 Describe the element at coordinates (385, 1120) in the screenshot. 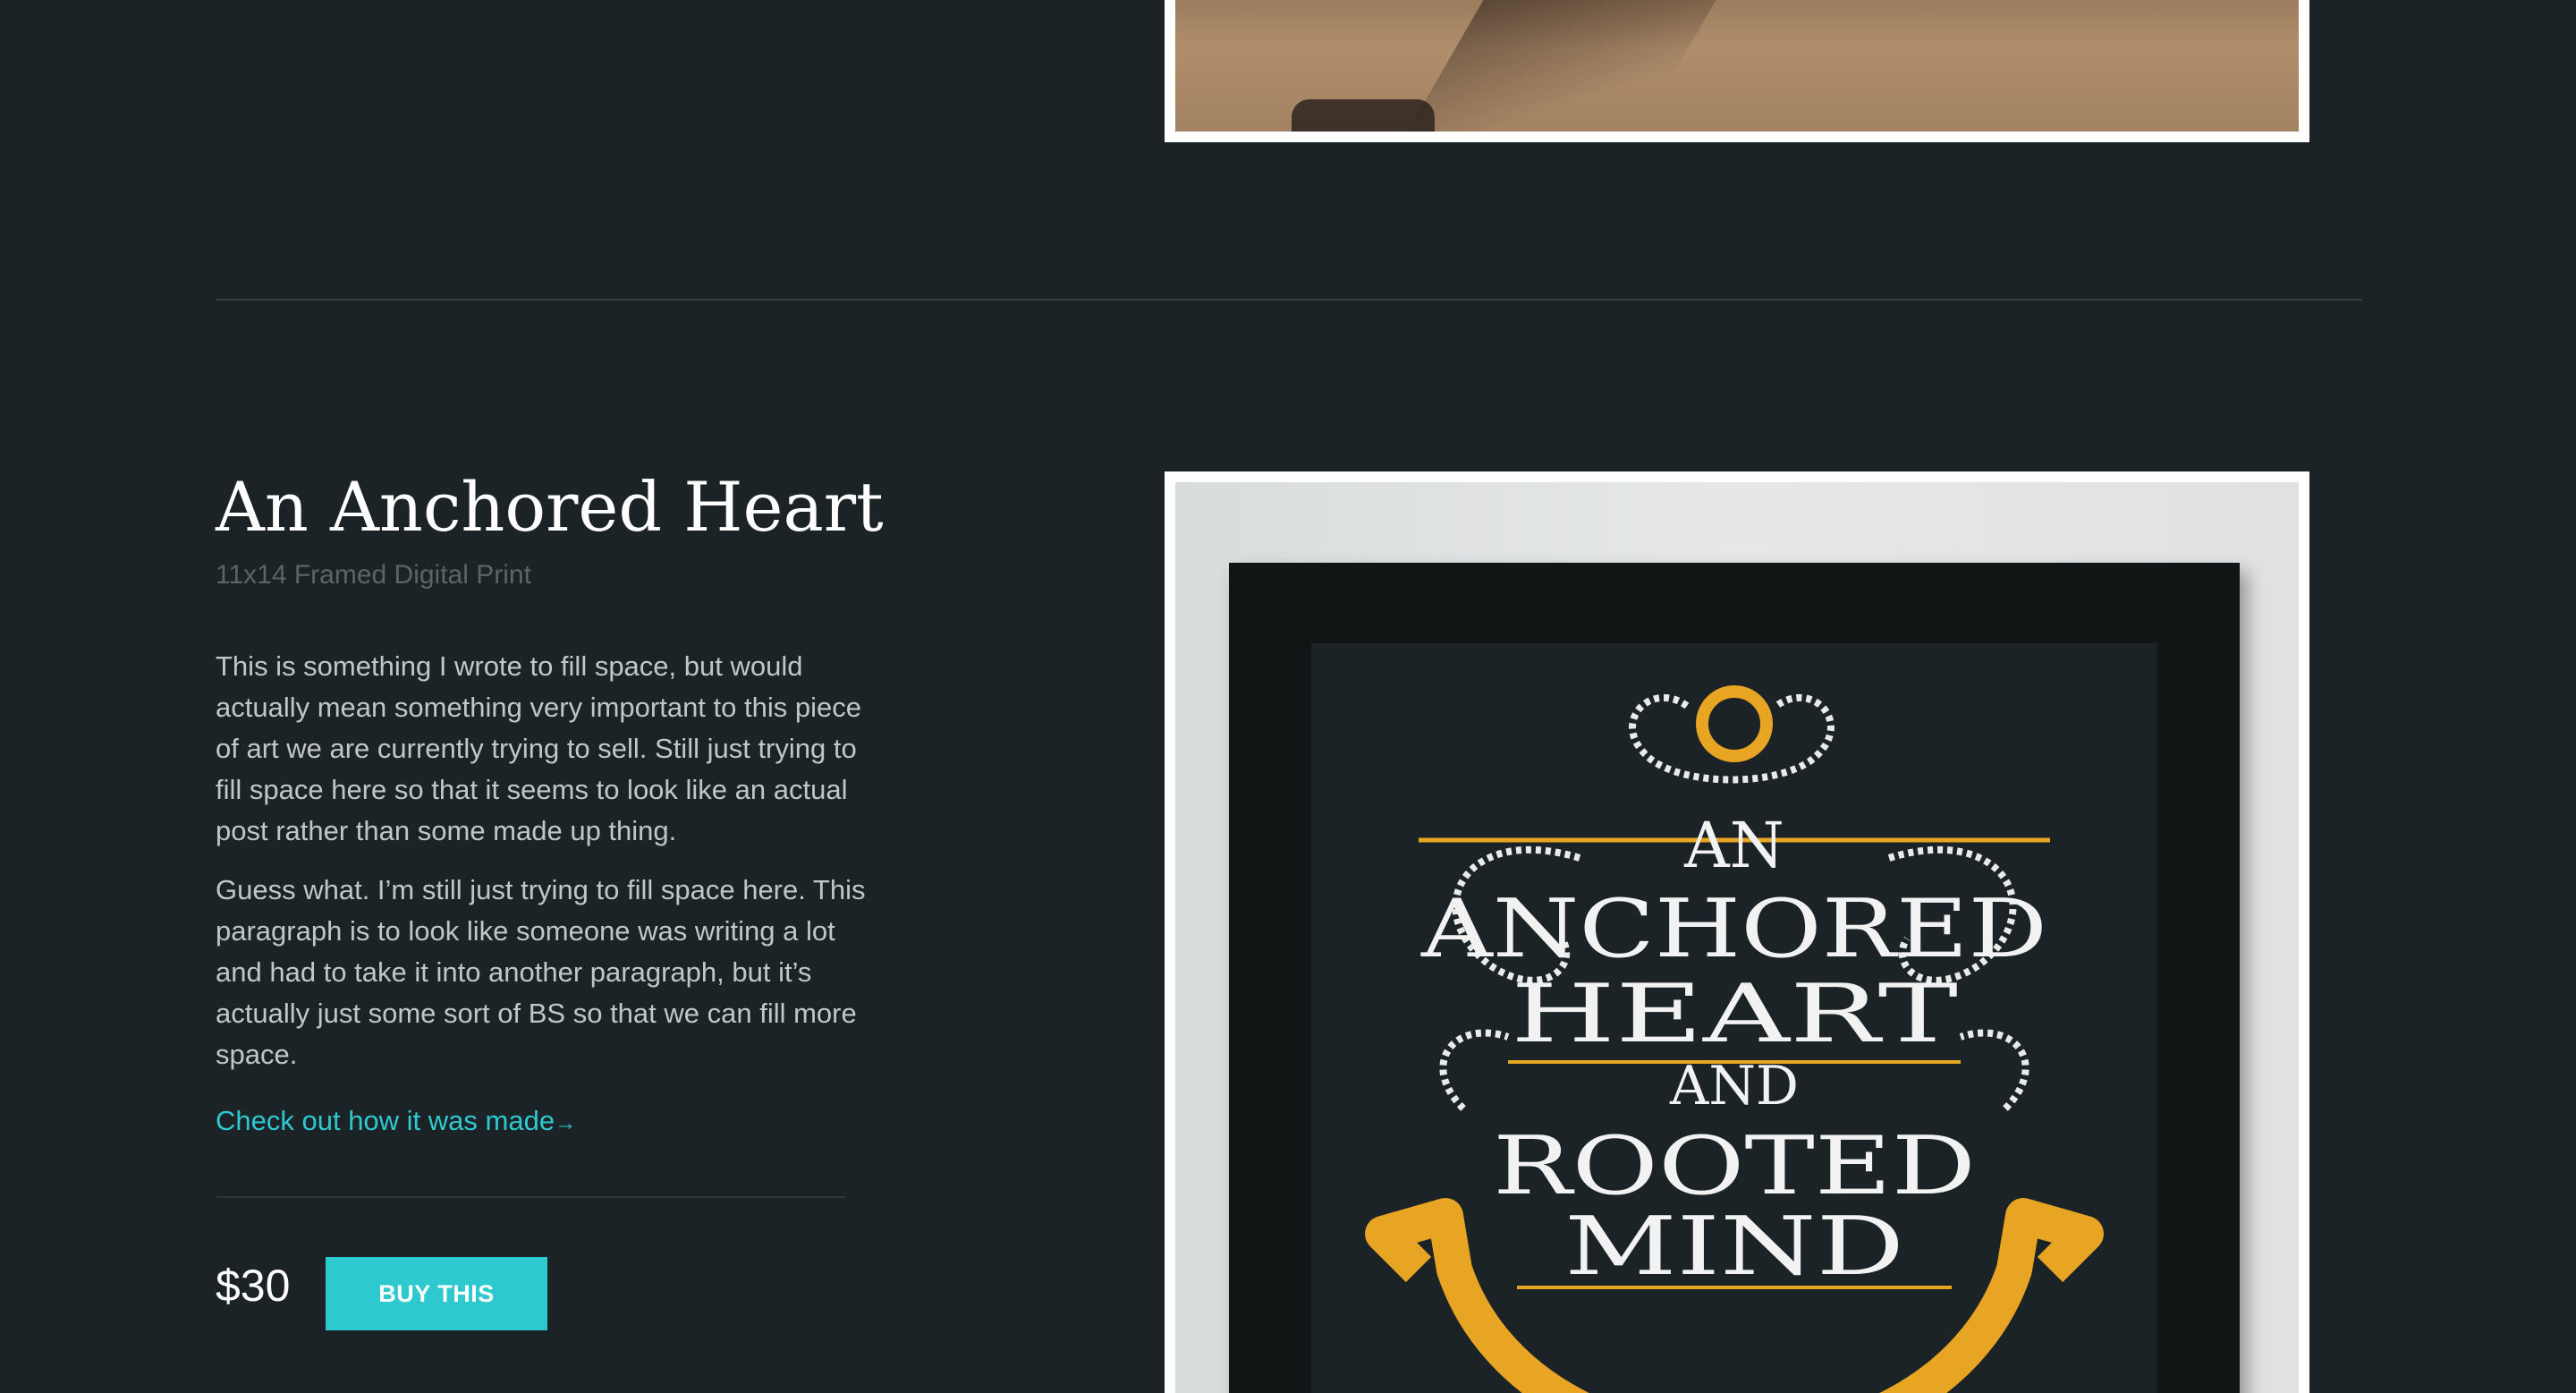

I see `link-label: Check out how it was made` at that location.